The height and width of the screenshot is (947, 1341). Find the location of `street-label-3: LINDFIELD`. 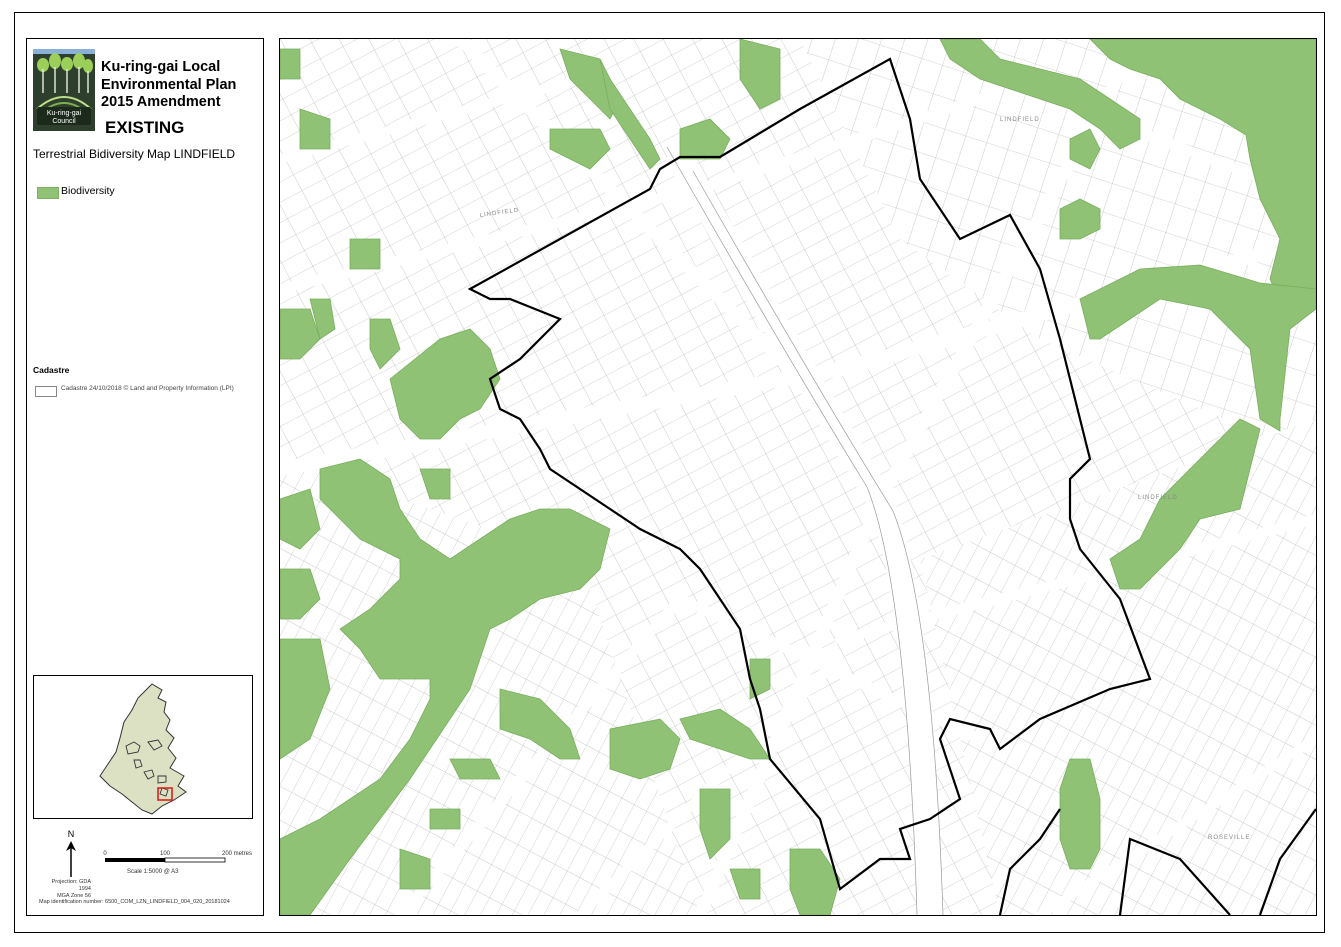

street-label-3: LINDFIELD is located at coordinates (1158, 498).